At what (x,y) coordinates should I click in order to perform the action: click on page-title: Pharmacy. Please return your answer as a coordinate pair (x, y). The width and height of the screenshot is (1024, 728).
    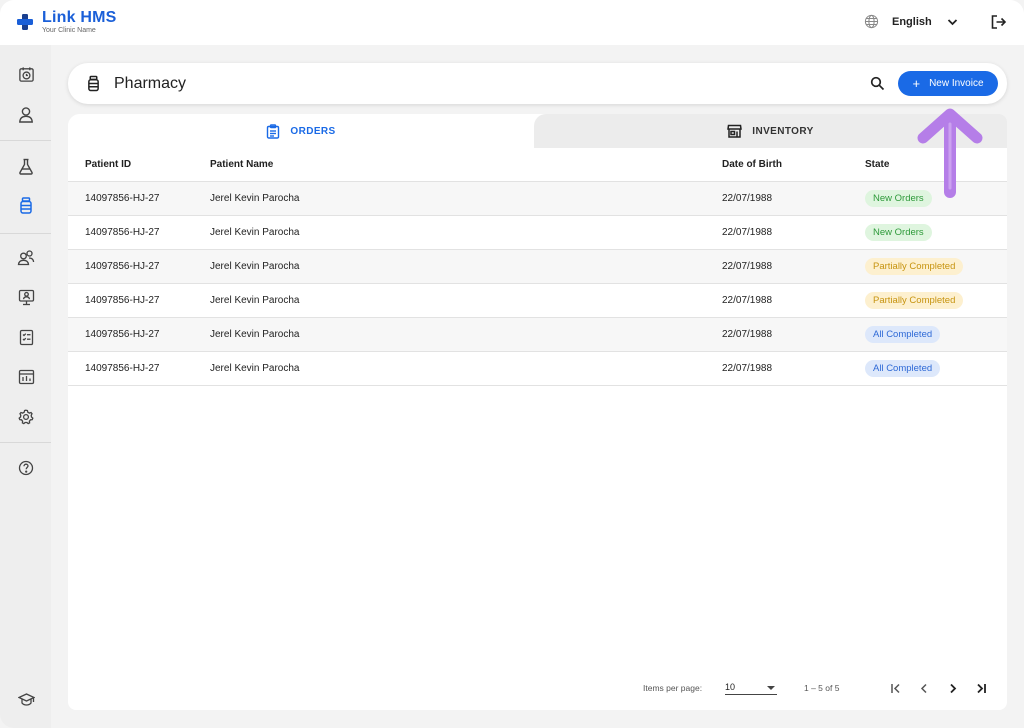
    Looking at the image, I should click on (150, 83).